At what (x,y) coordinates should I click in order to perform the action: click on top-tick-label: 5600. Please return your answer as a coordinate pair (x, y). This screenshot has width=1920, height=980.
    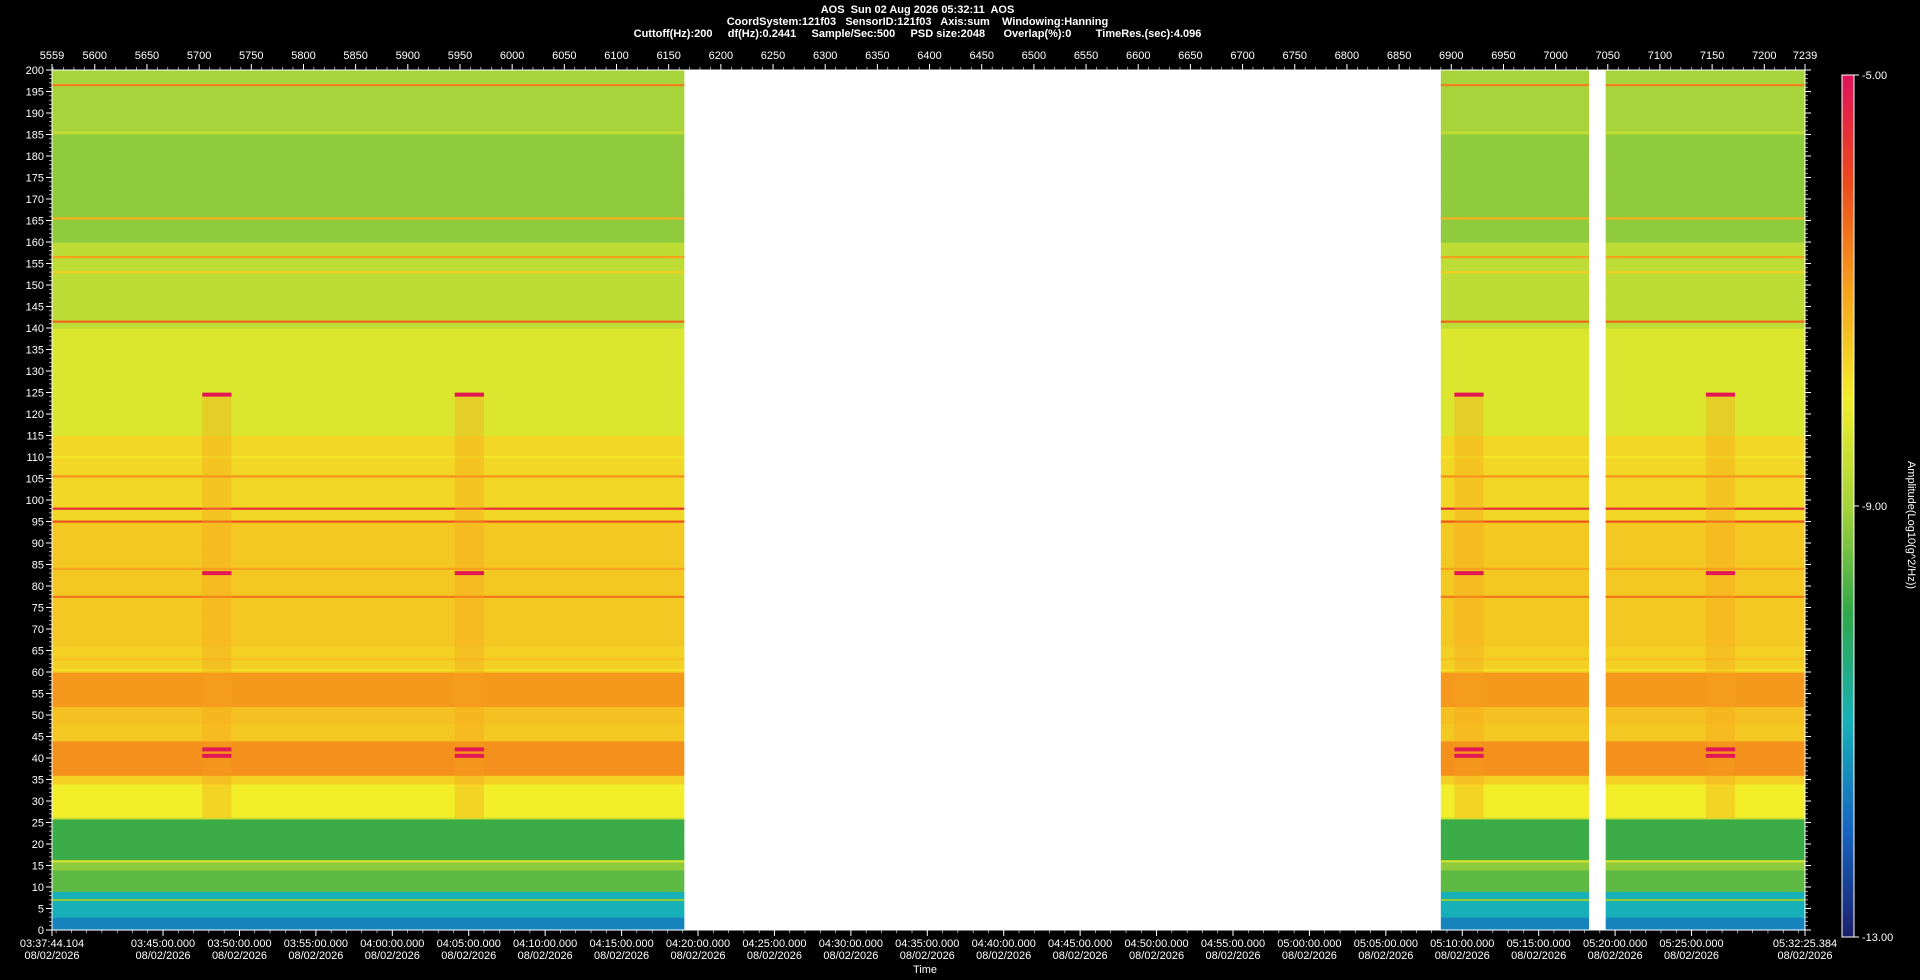
    Looking at the image, I should click on (95, 56).